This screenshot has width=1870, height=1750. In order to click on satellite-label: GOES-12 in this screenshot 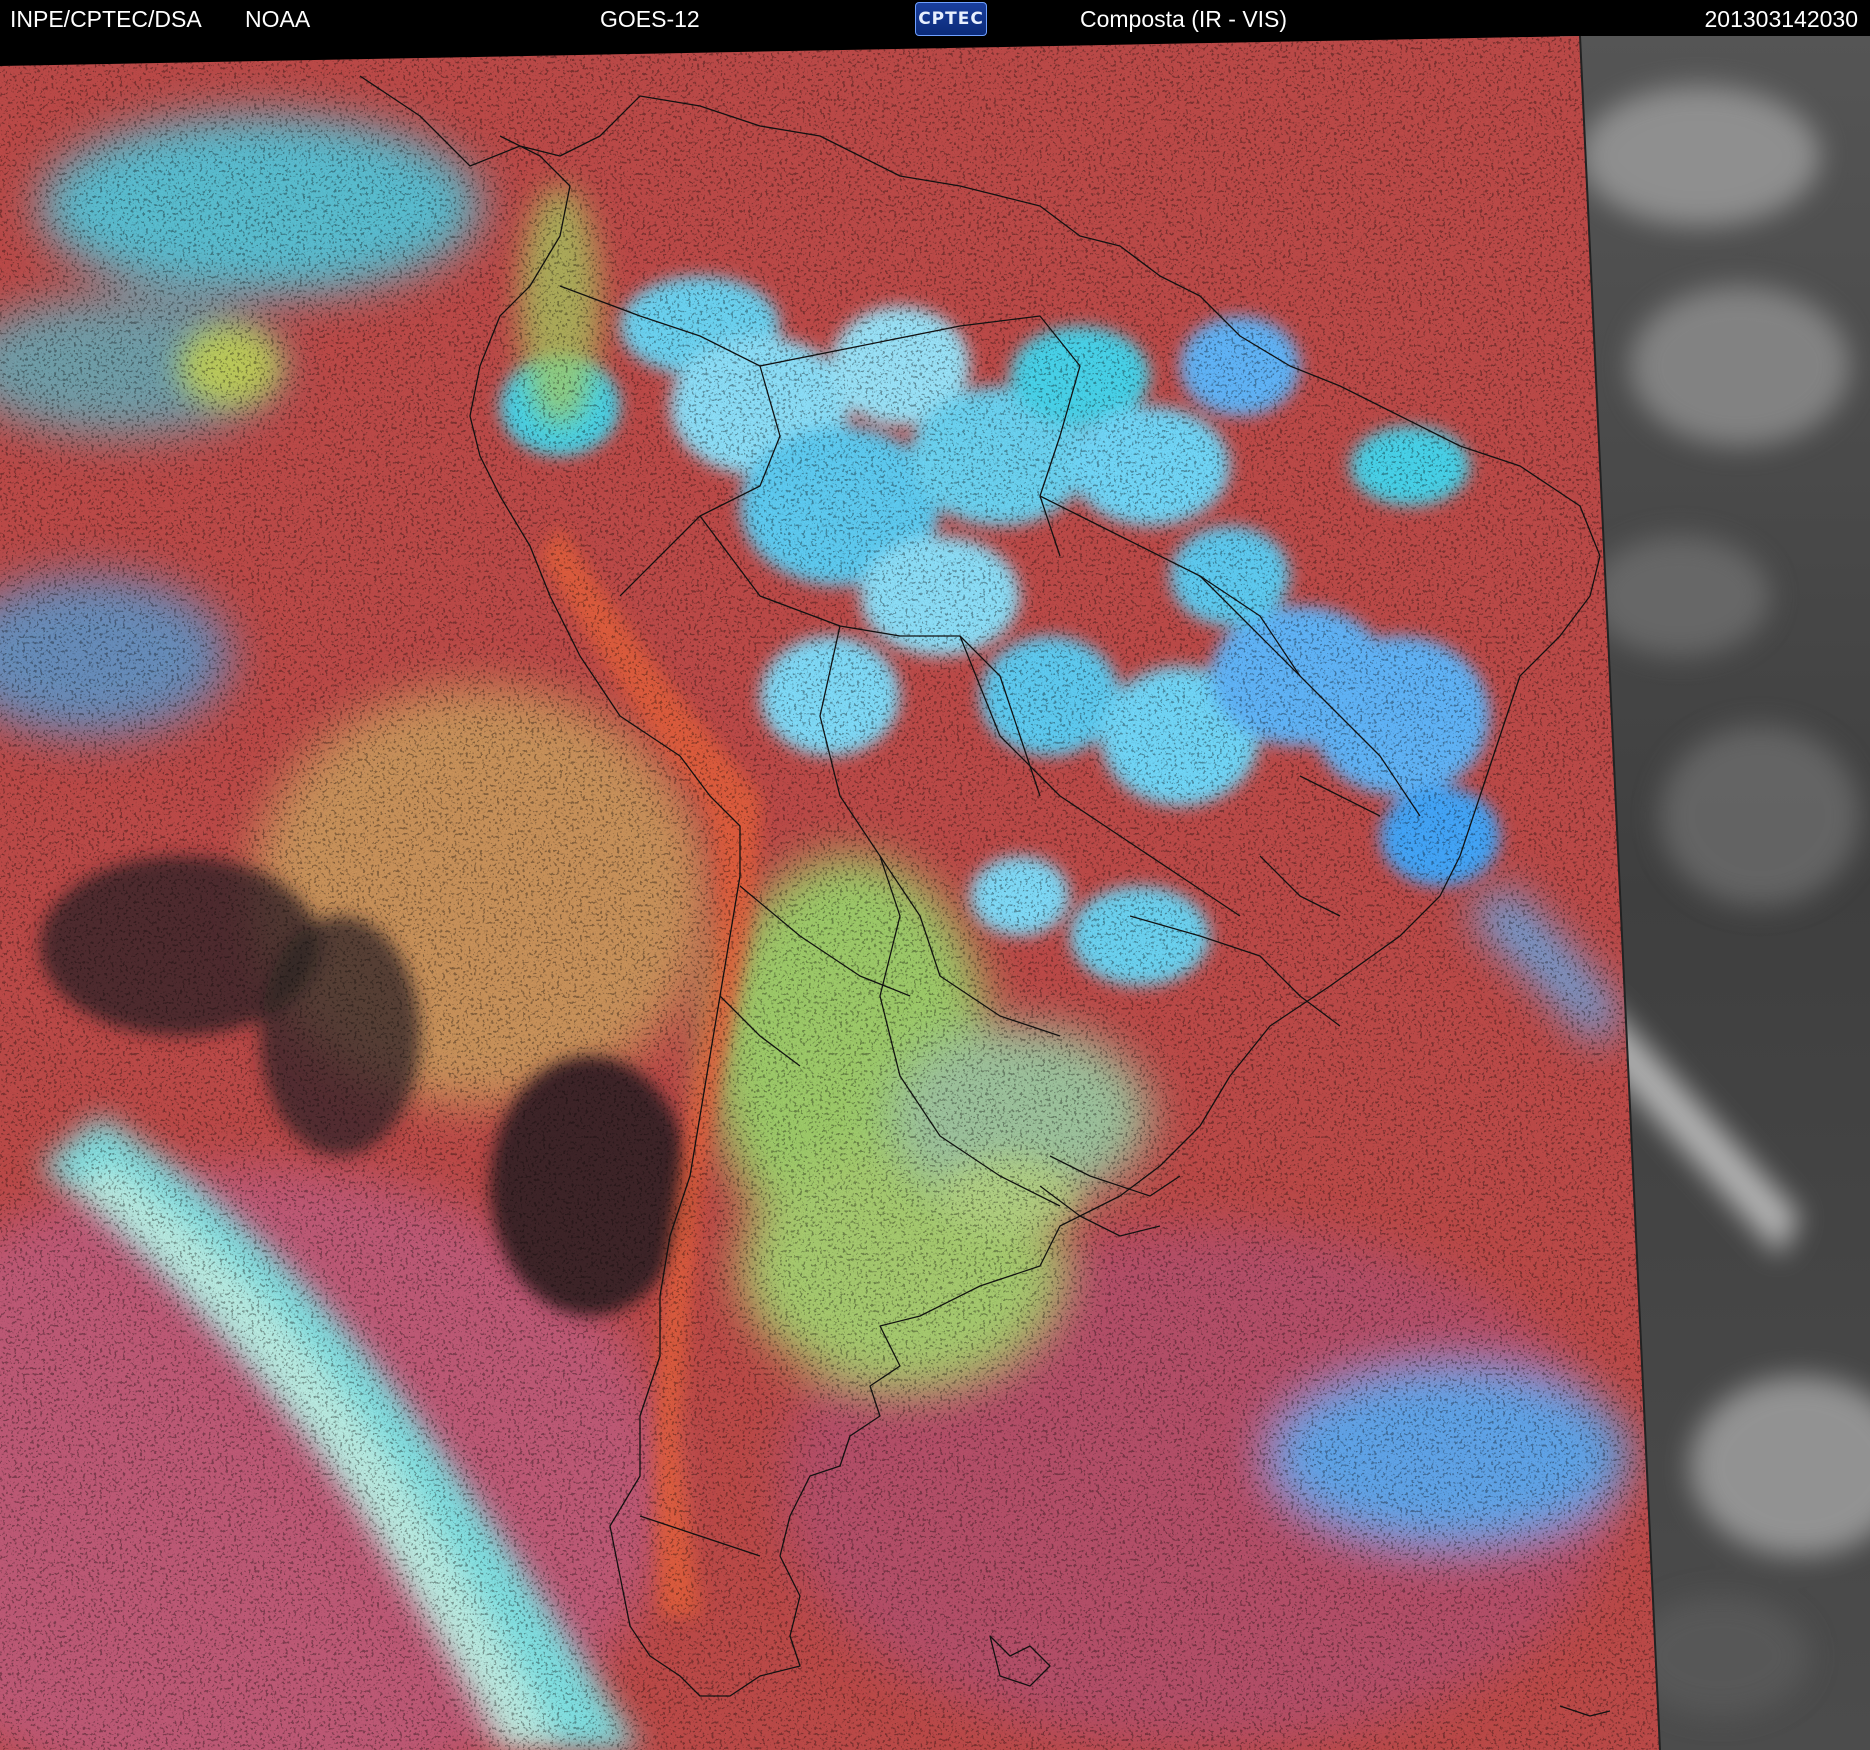, I will do `click(650, 19)`.